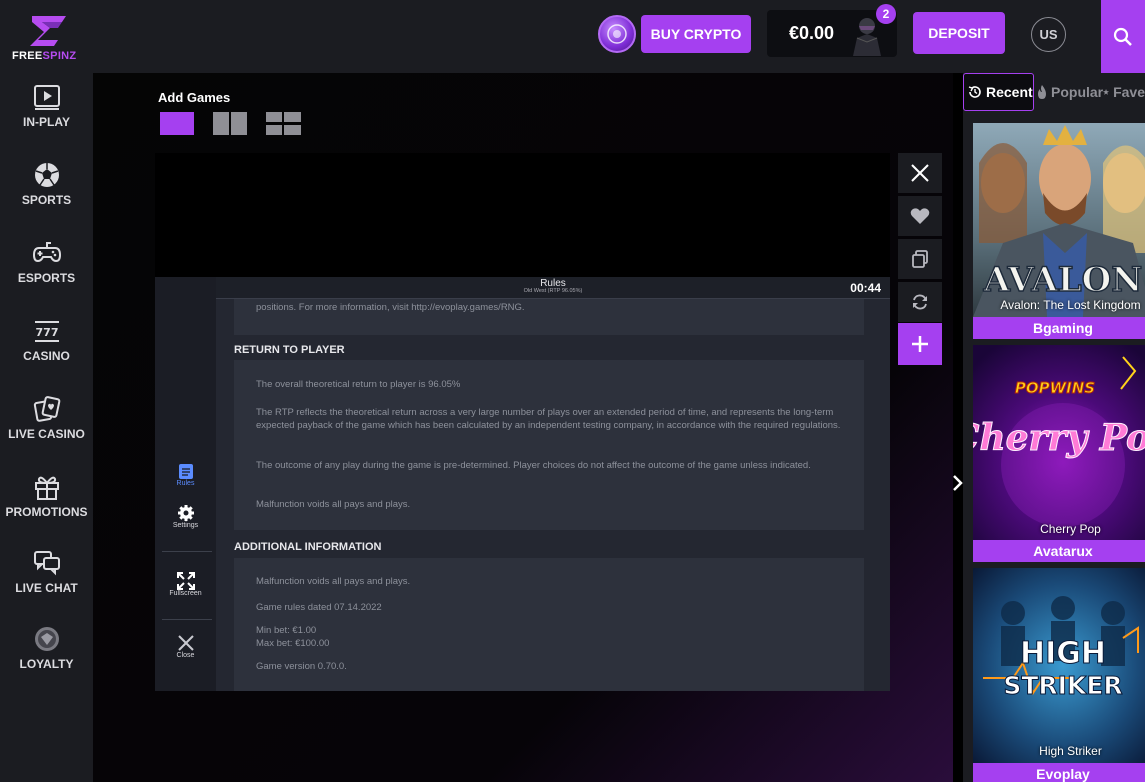  I want to click on sidebar-item-esports: ESPORTS, so click(46, 262).